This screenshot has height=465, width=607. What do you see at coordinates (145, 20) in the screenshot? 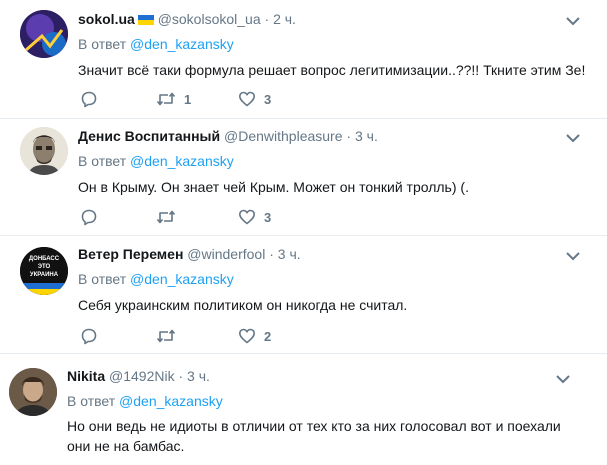
I see `ukraine-flag-icon` at bounding box center [145, 20].